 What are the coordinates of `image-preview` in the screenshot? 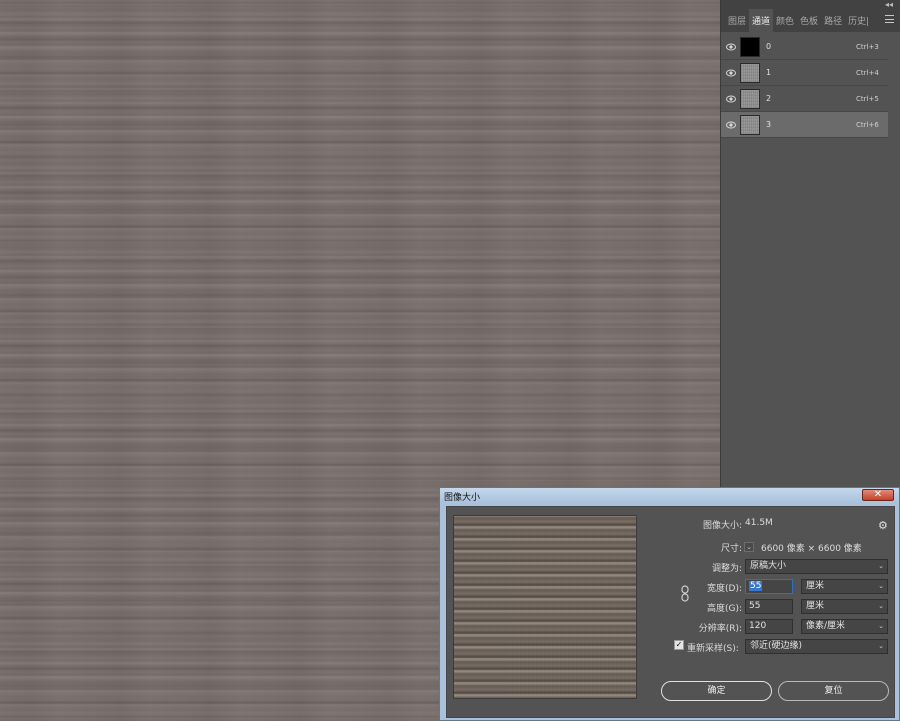 It's located at (545, 607).